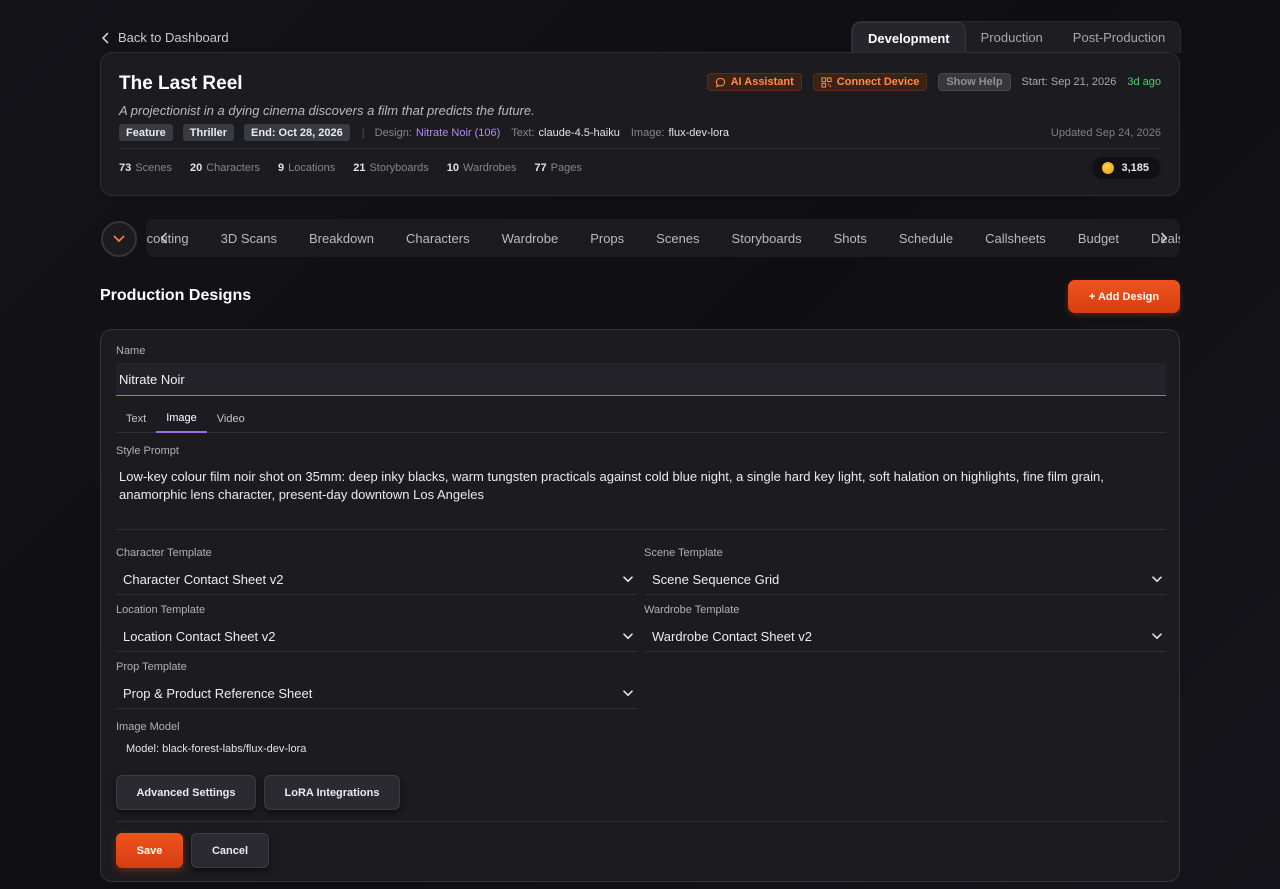 The image size is (1280, 889). I want to click on ai-assistant-button: AI Assistant, so click(754, 82).